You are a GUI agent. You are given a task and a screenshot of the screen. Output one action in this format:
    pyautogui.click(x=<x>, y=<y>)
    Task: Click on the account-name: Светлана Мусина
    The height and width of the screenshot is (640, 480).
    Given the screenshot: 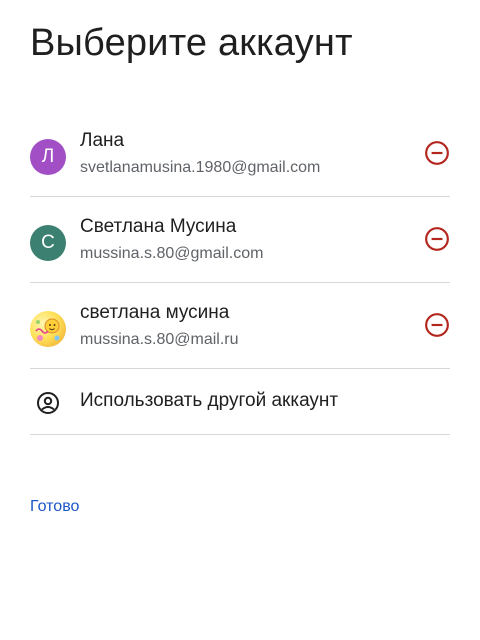 What is the action you would take?
    pyautogui.click(x=158, y=226)
    